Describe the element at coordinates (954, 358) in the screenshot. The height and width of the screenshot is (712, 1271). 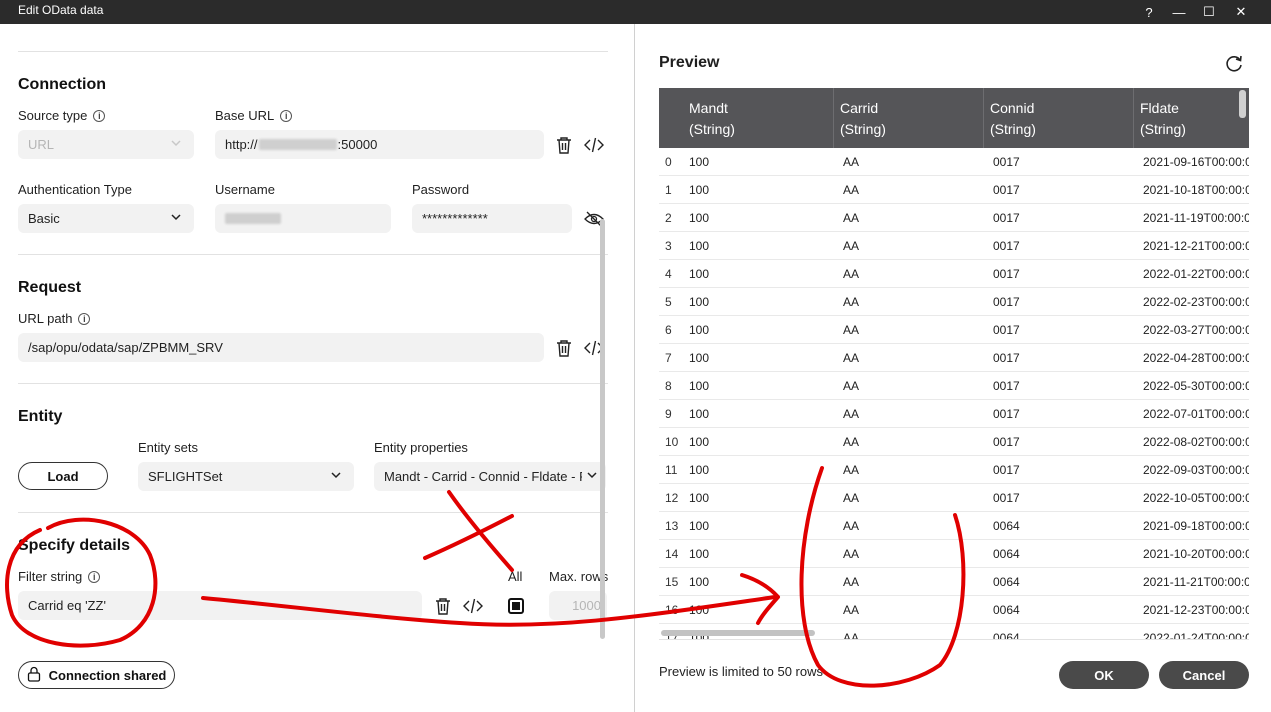
I see `table-row: 7 100 AA 0017 2022-04-28T00:00:0` at that location.